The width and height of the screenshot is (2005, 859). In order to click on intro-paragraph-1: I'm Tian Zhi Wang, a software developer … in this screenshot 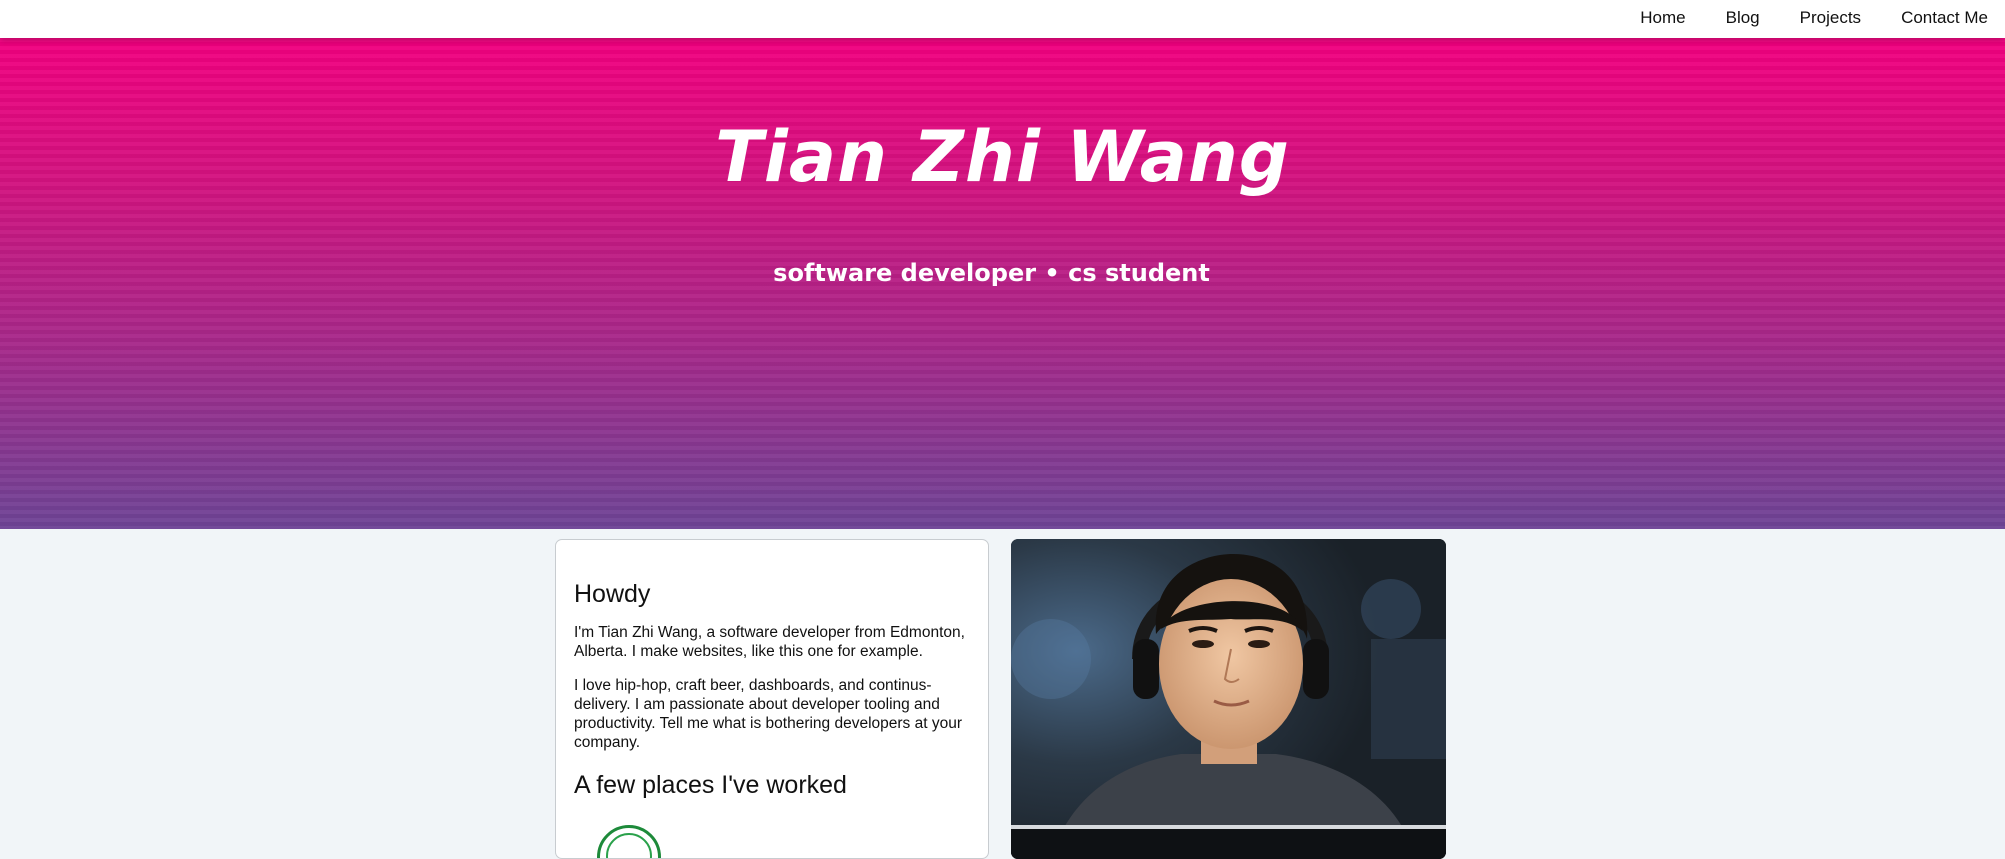, I will do `click(769, 642)`.